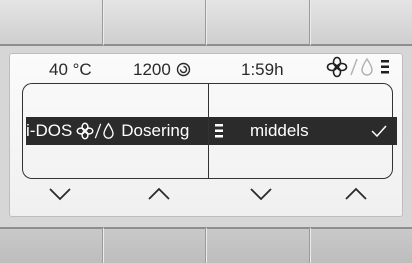  I want to click on spin-speed-readout: 1200, so click(162, 70).